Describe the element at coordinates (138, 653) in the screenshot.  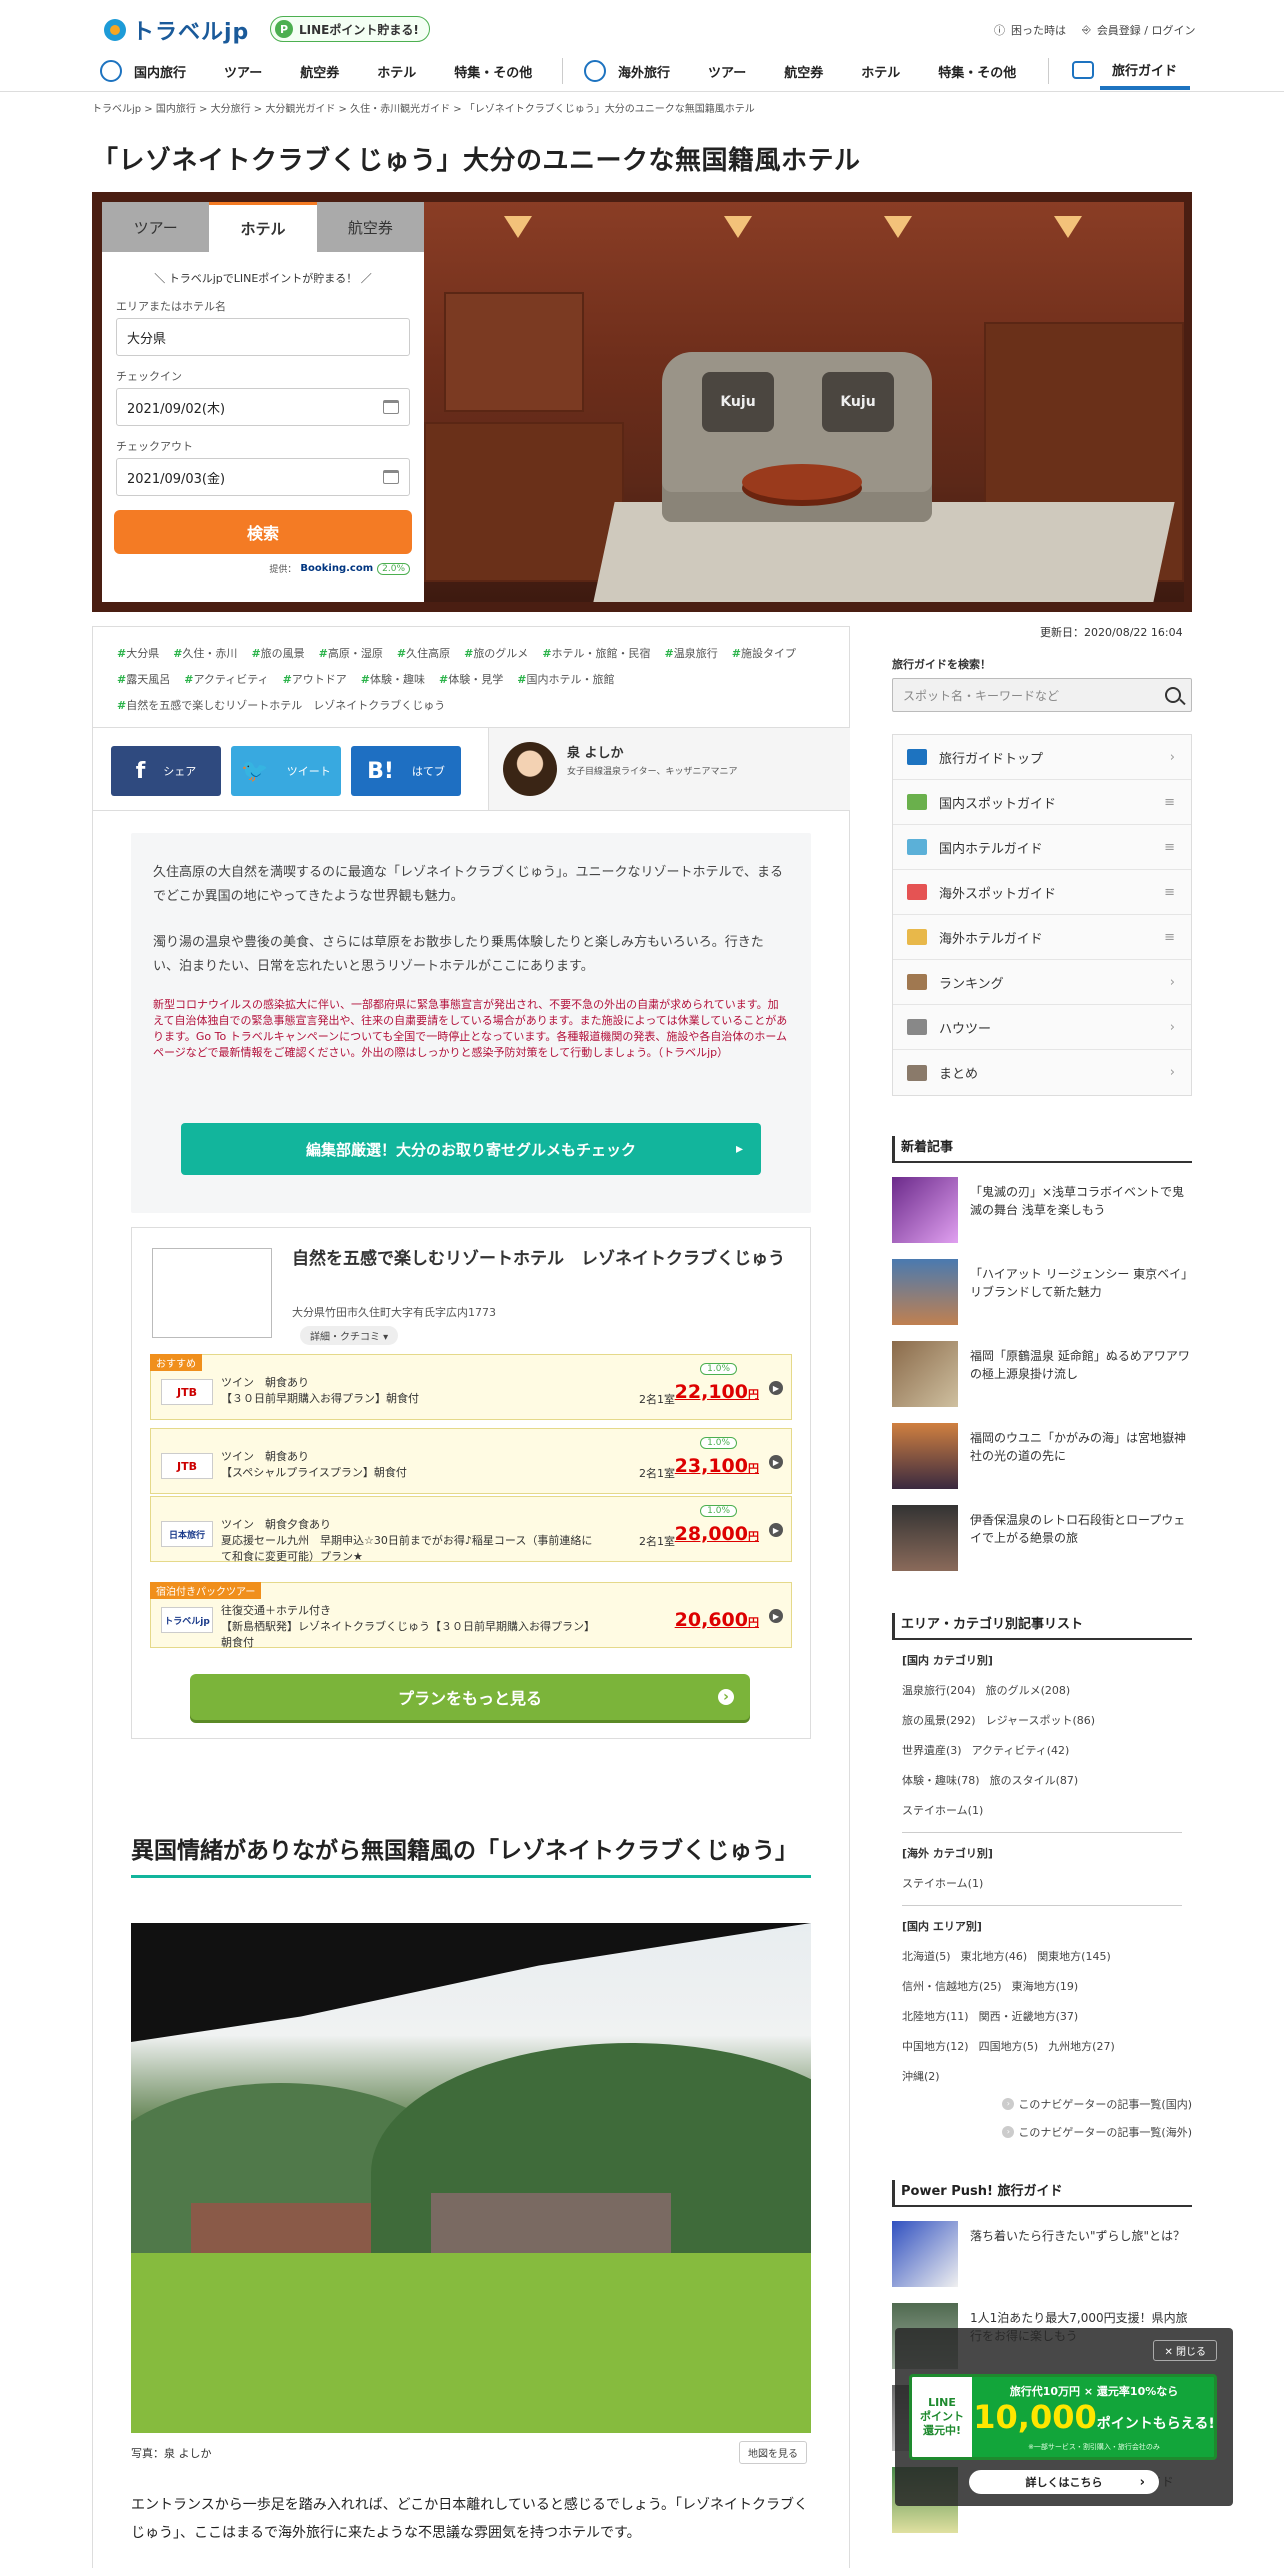
I see `tag-link: #大分県` at that location.